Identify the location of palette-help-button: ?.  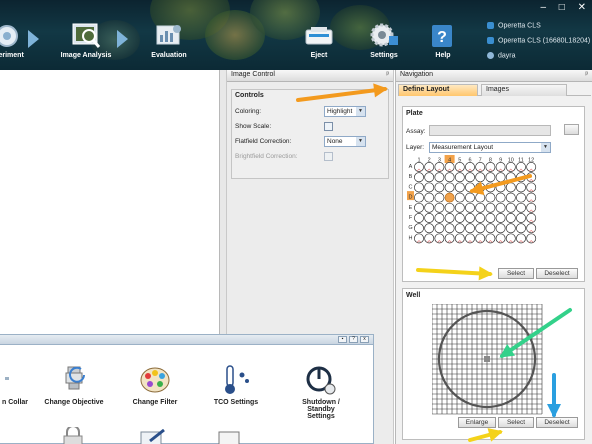
(353, 339).